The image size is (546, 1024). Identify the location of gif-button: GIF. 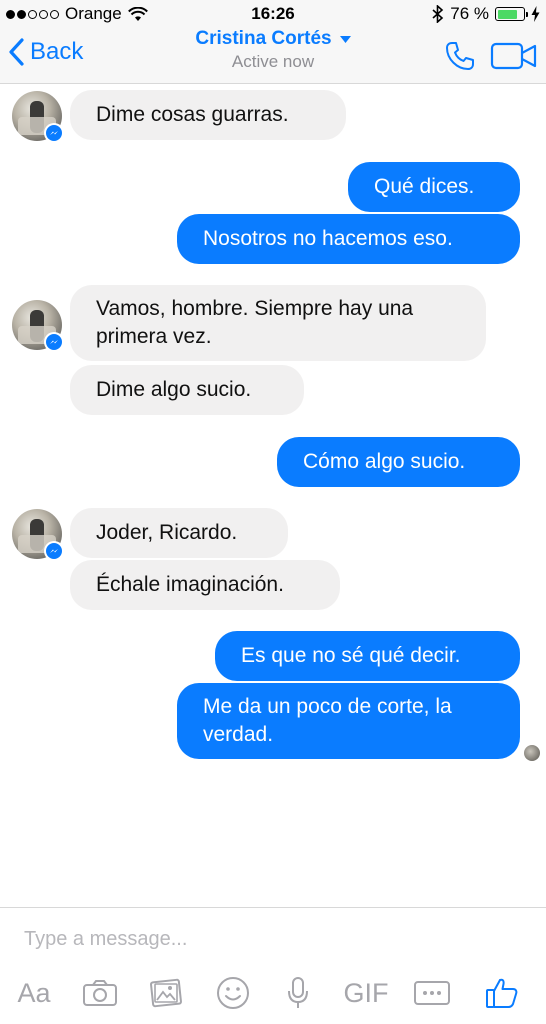
(366, 993).